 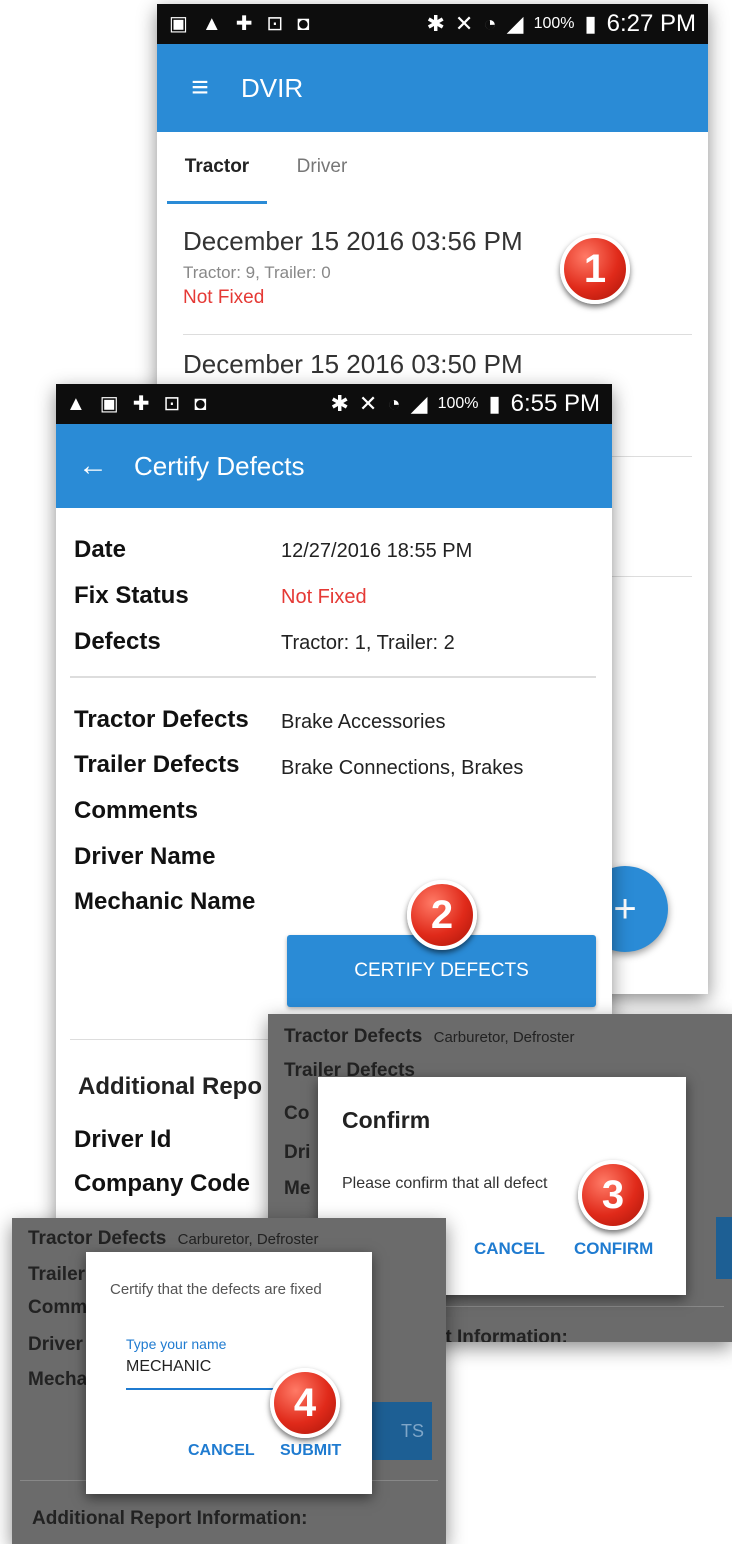 I want to click on detail-label: Date, so click(x=100, y=549).